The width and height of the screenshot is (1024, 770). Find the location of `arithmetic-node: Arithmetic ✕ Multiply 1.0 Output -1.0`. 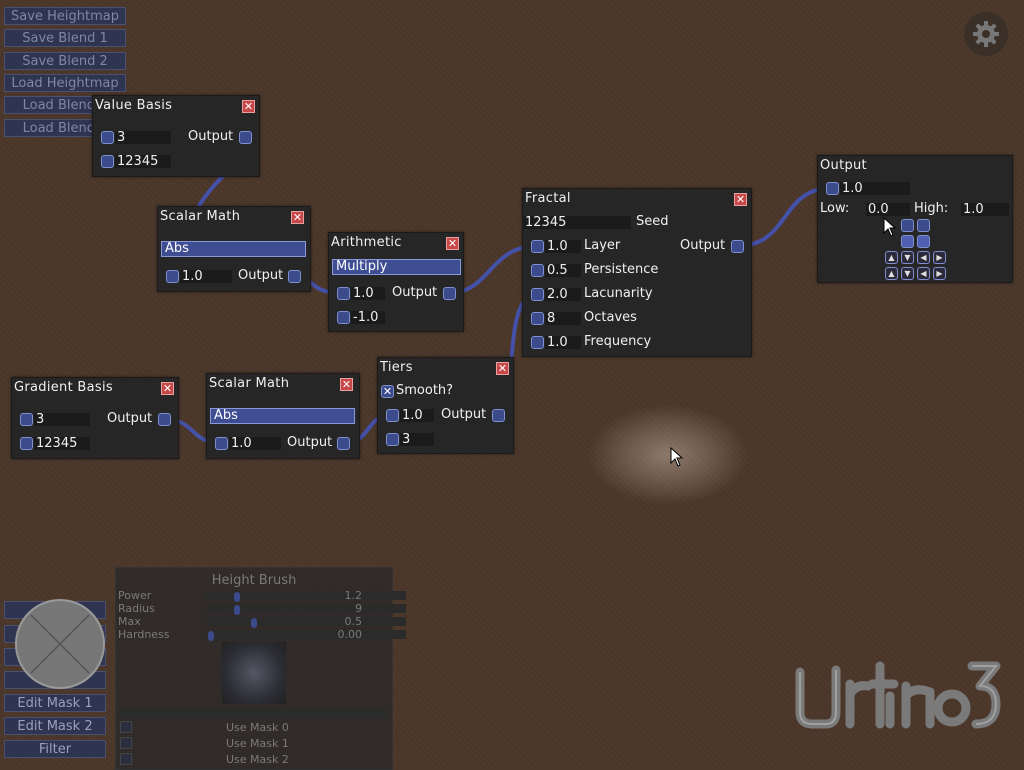

arithmetic-node: Arithmetic ✕ Multiply 1.0 Output -1.0 is located at coordinates (396, 282).